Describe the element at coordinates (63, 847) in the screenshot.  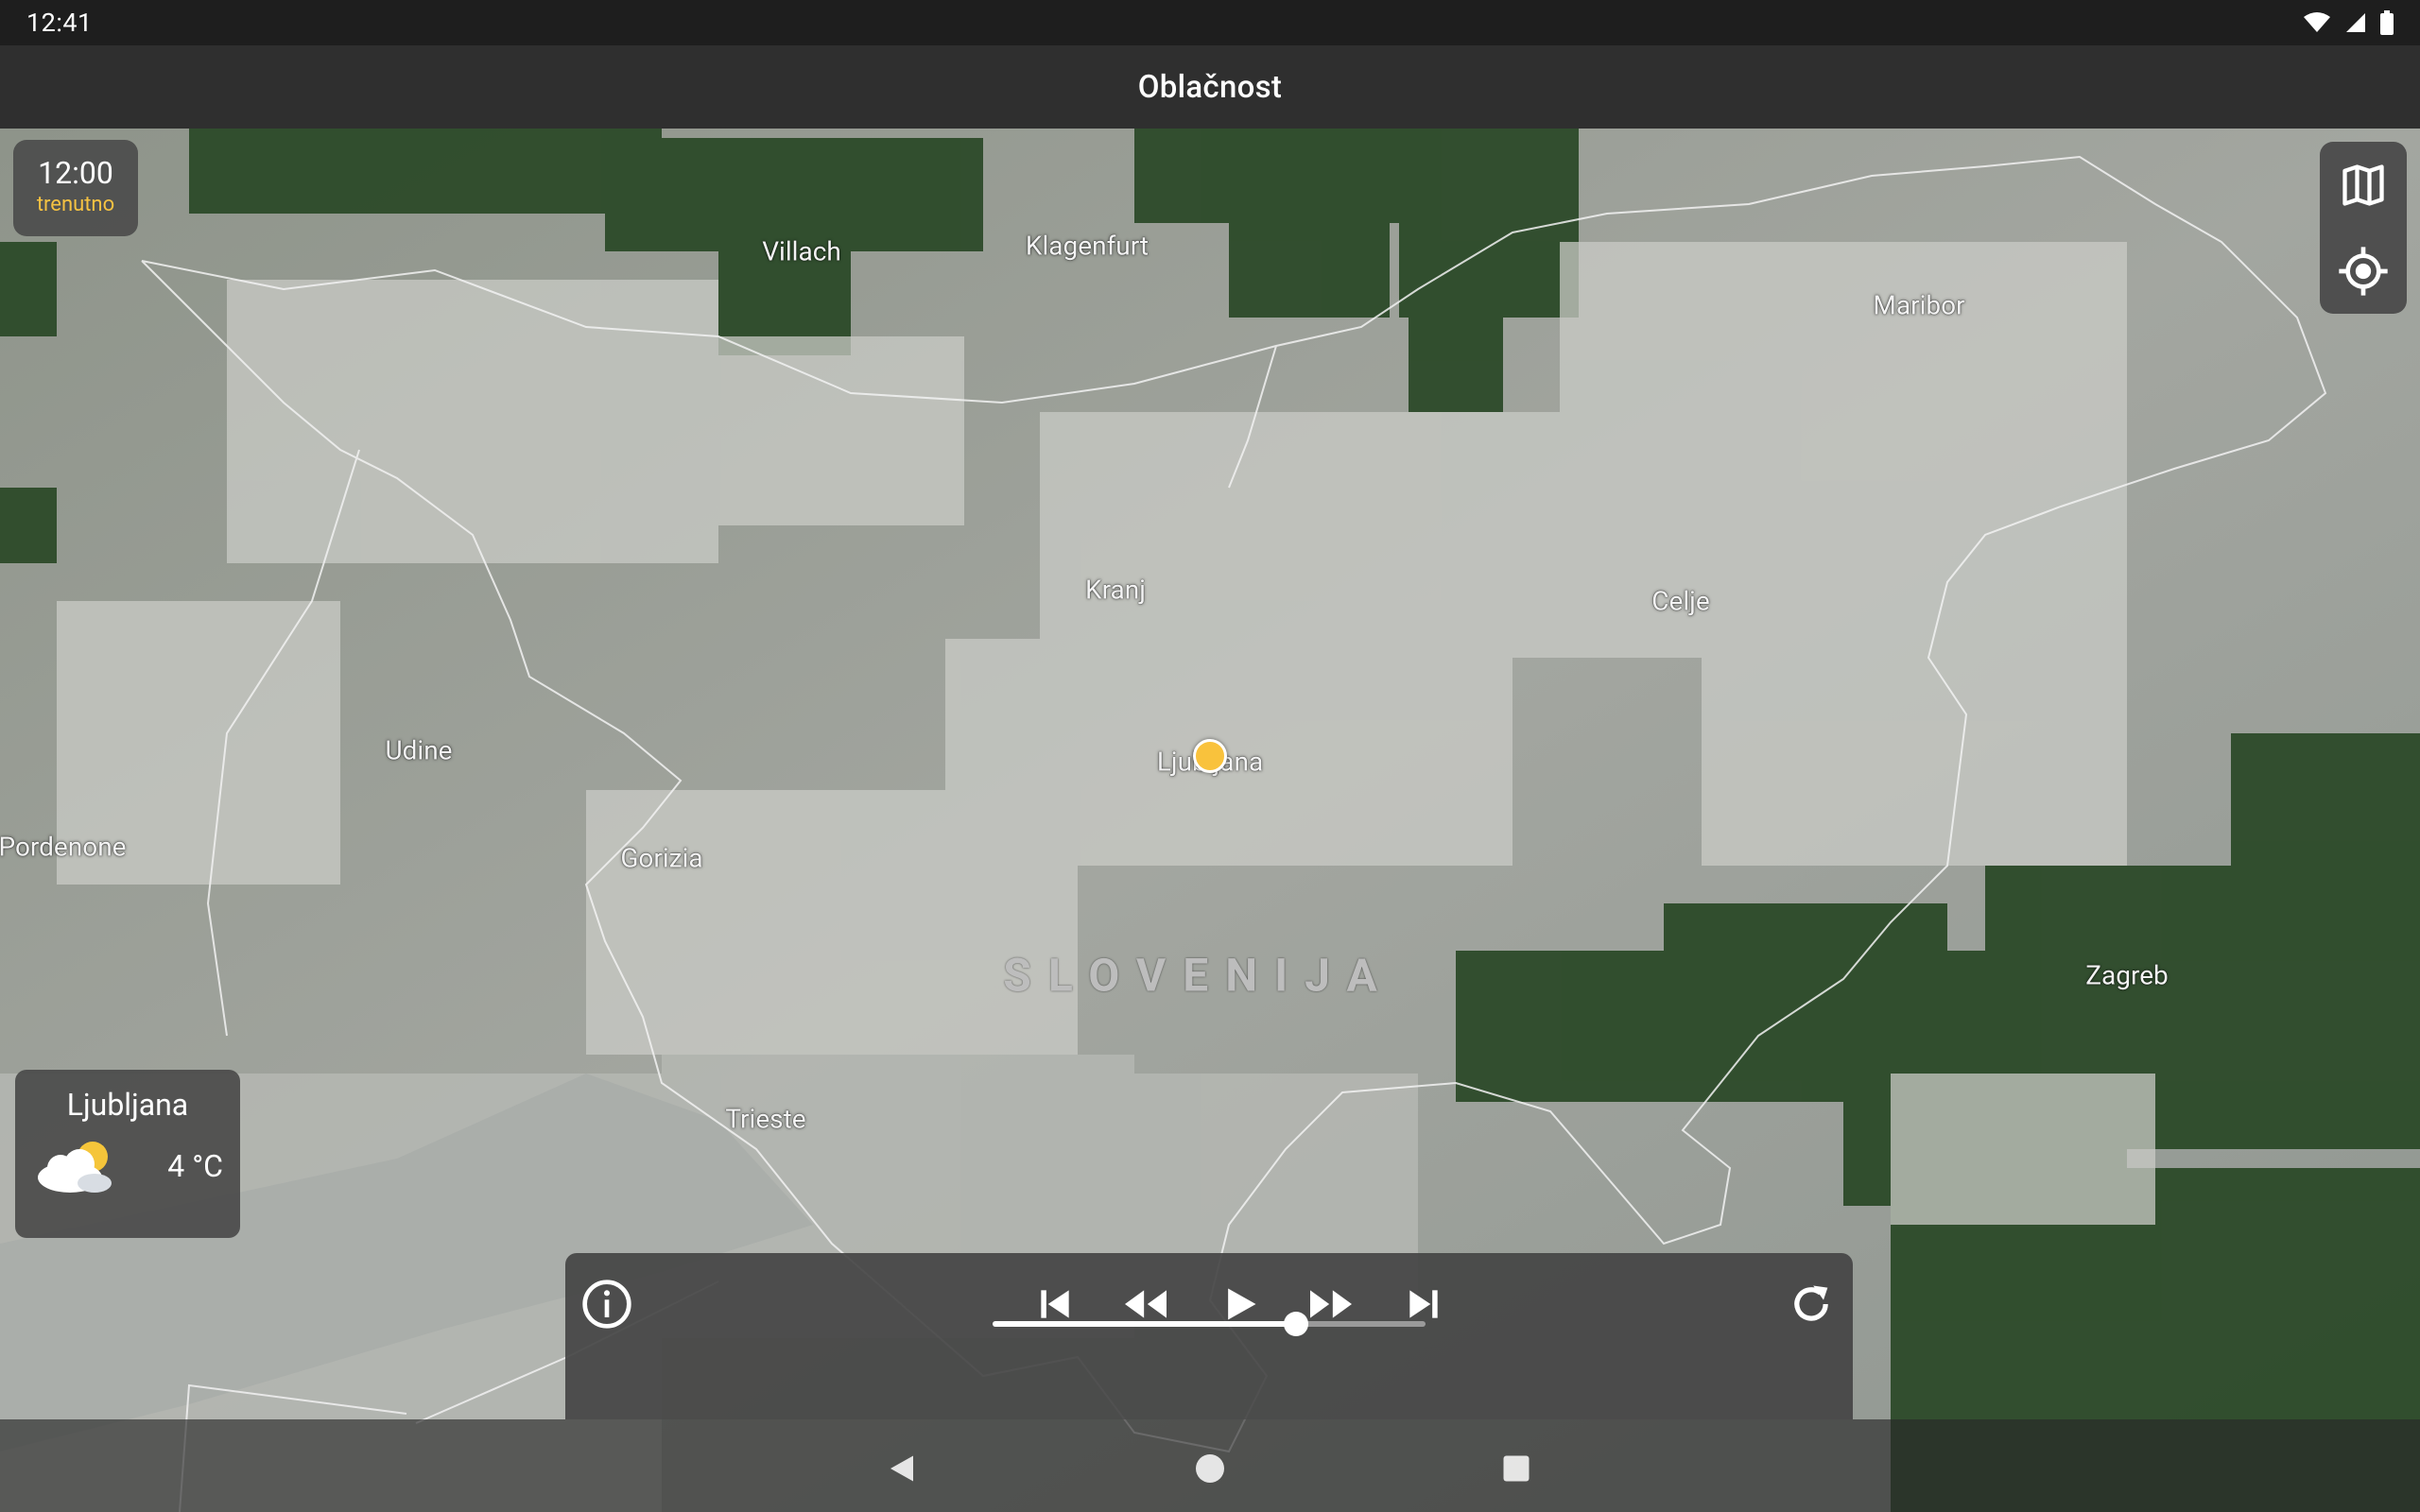
I see `city-label-pordenone: Pordenone` at that location.